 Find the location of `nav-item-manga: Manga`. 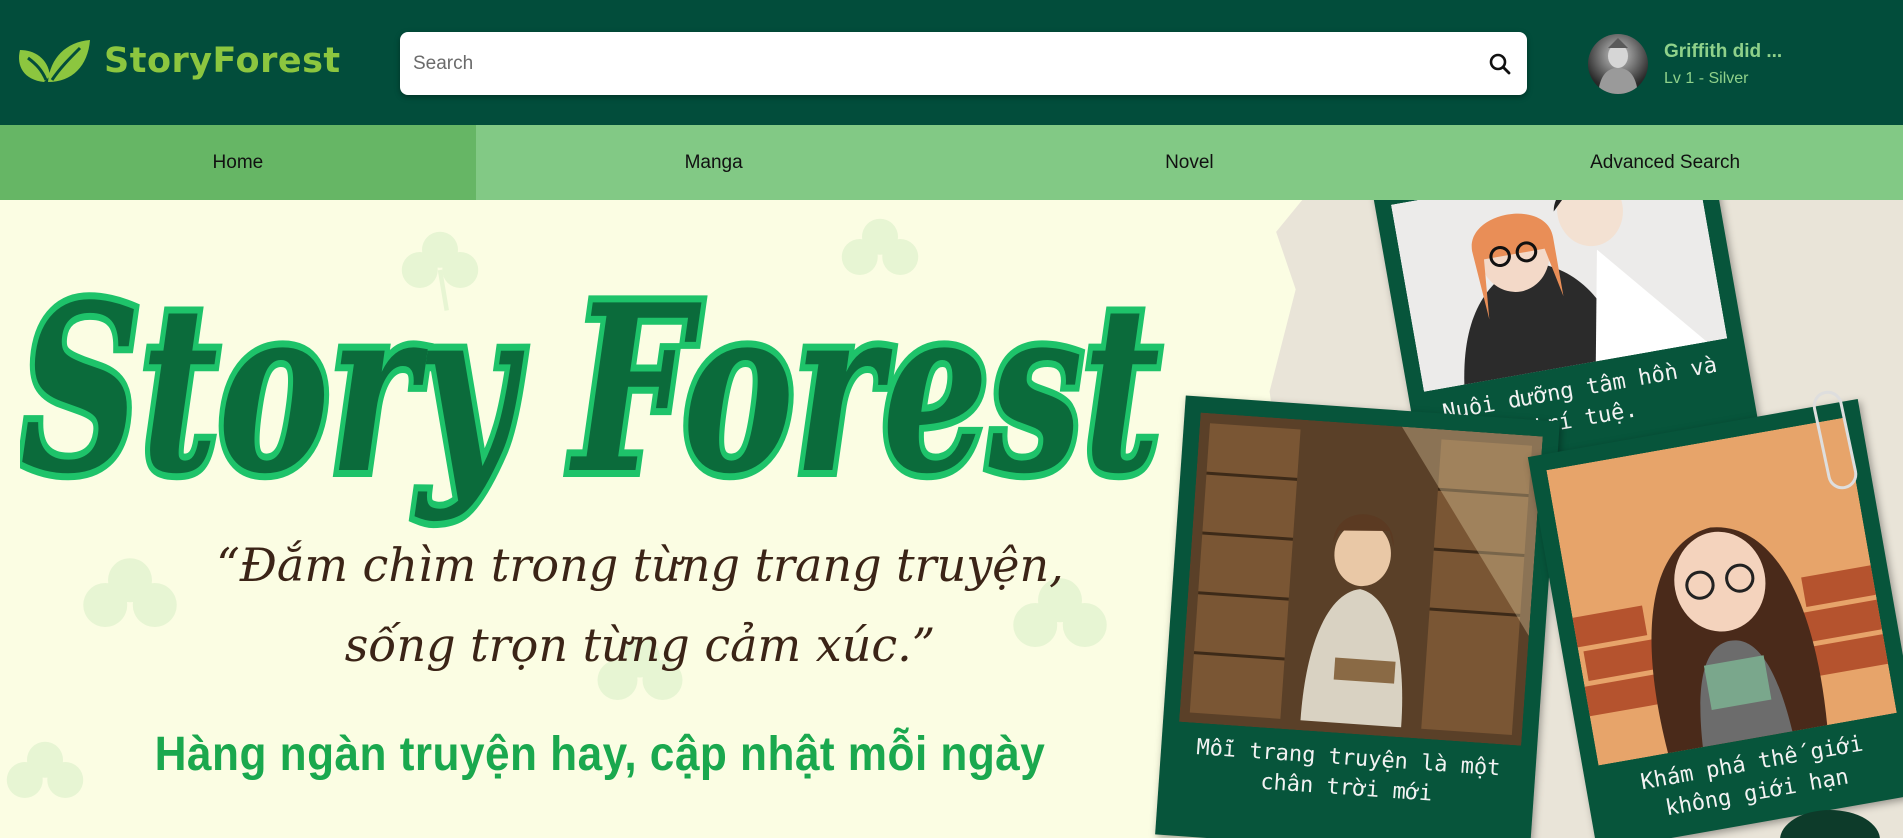

nav-item-manga: Manga is located at coordinates (714, 162).